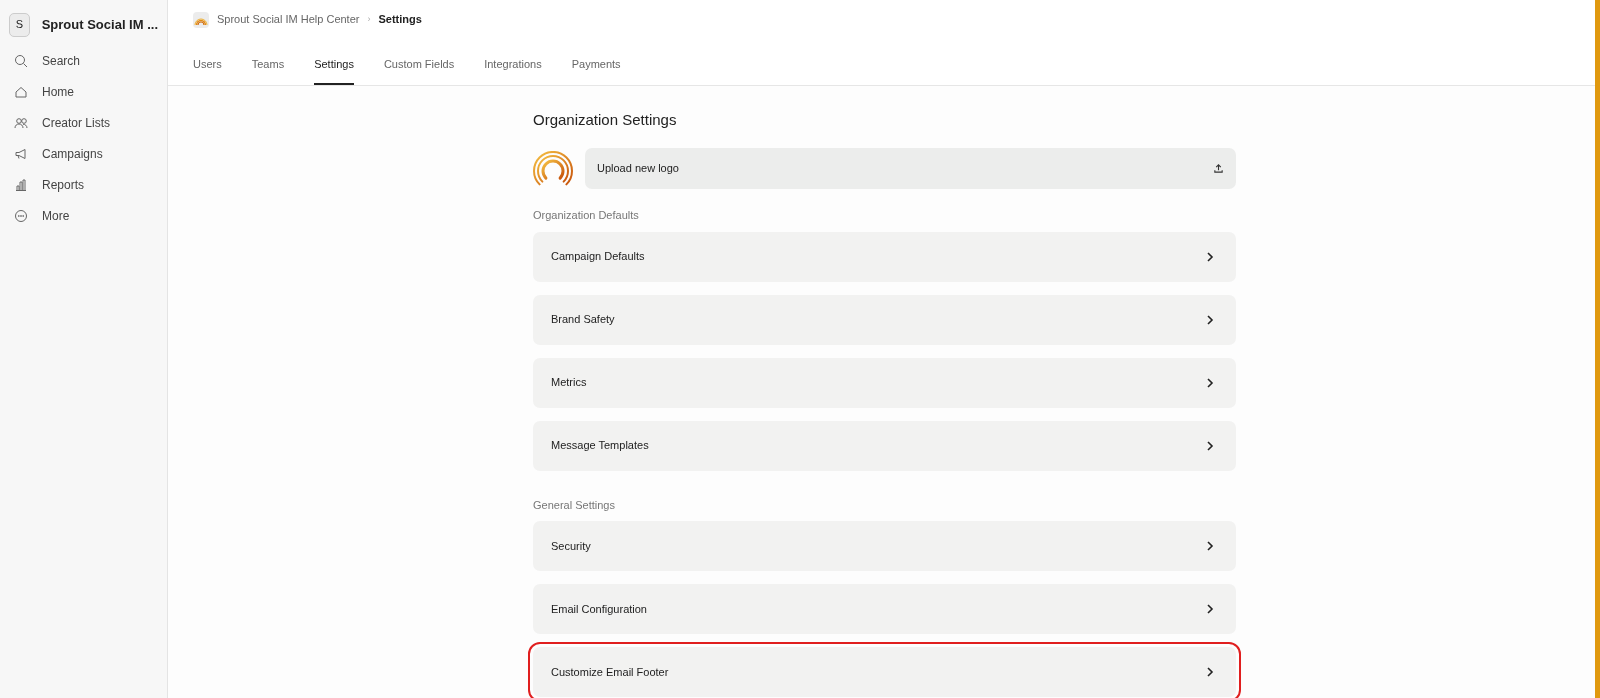 The height and width of the screenshot is (698, 1600). I want to click on tab: Custom Fields, so click(419, 69).